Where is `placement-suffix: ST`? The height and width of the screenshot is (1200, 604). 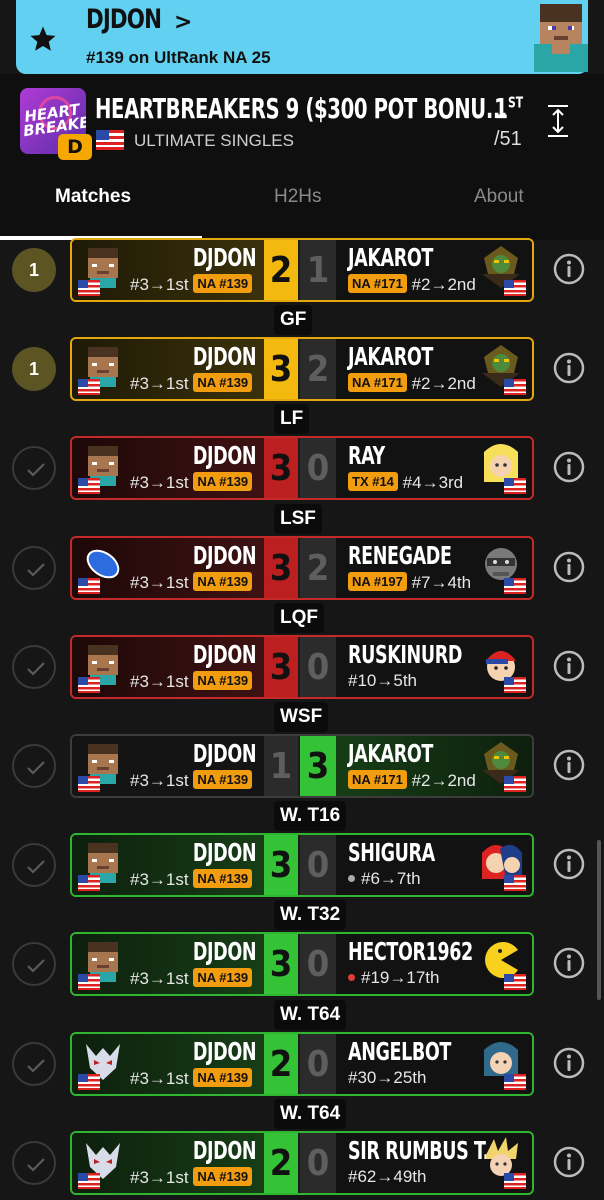 placement-suffix: ST is located at coordinates (516, 102).